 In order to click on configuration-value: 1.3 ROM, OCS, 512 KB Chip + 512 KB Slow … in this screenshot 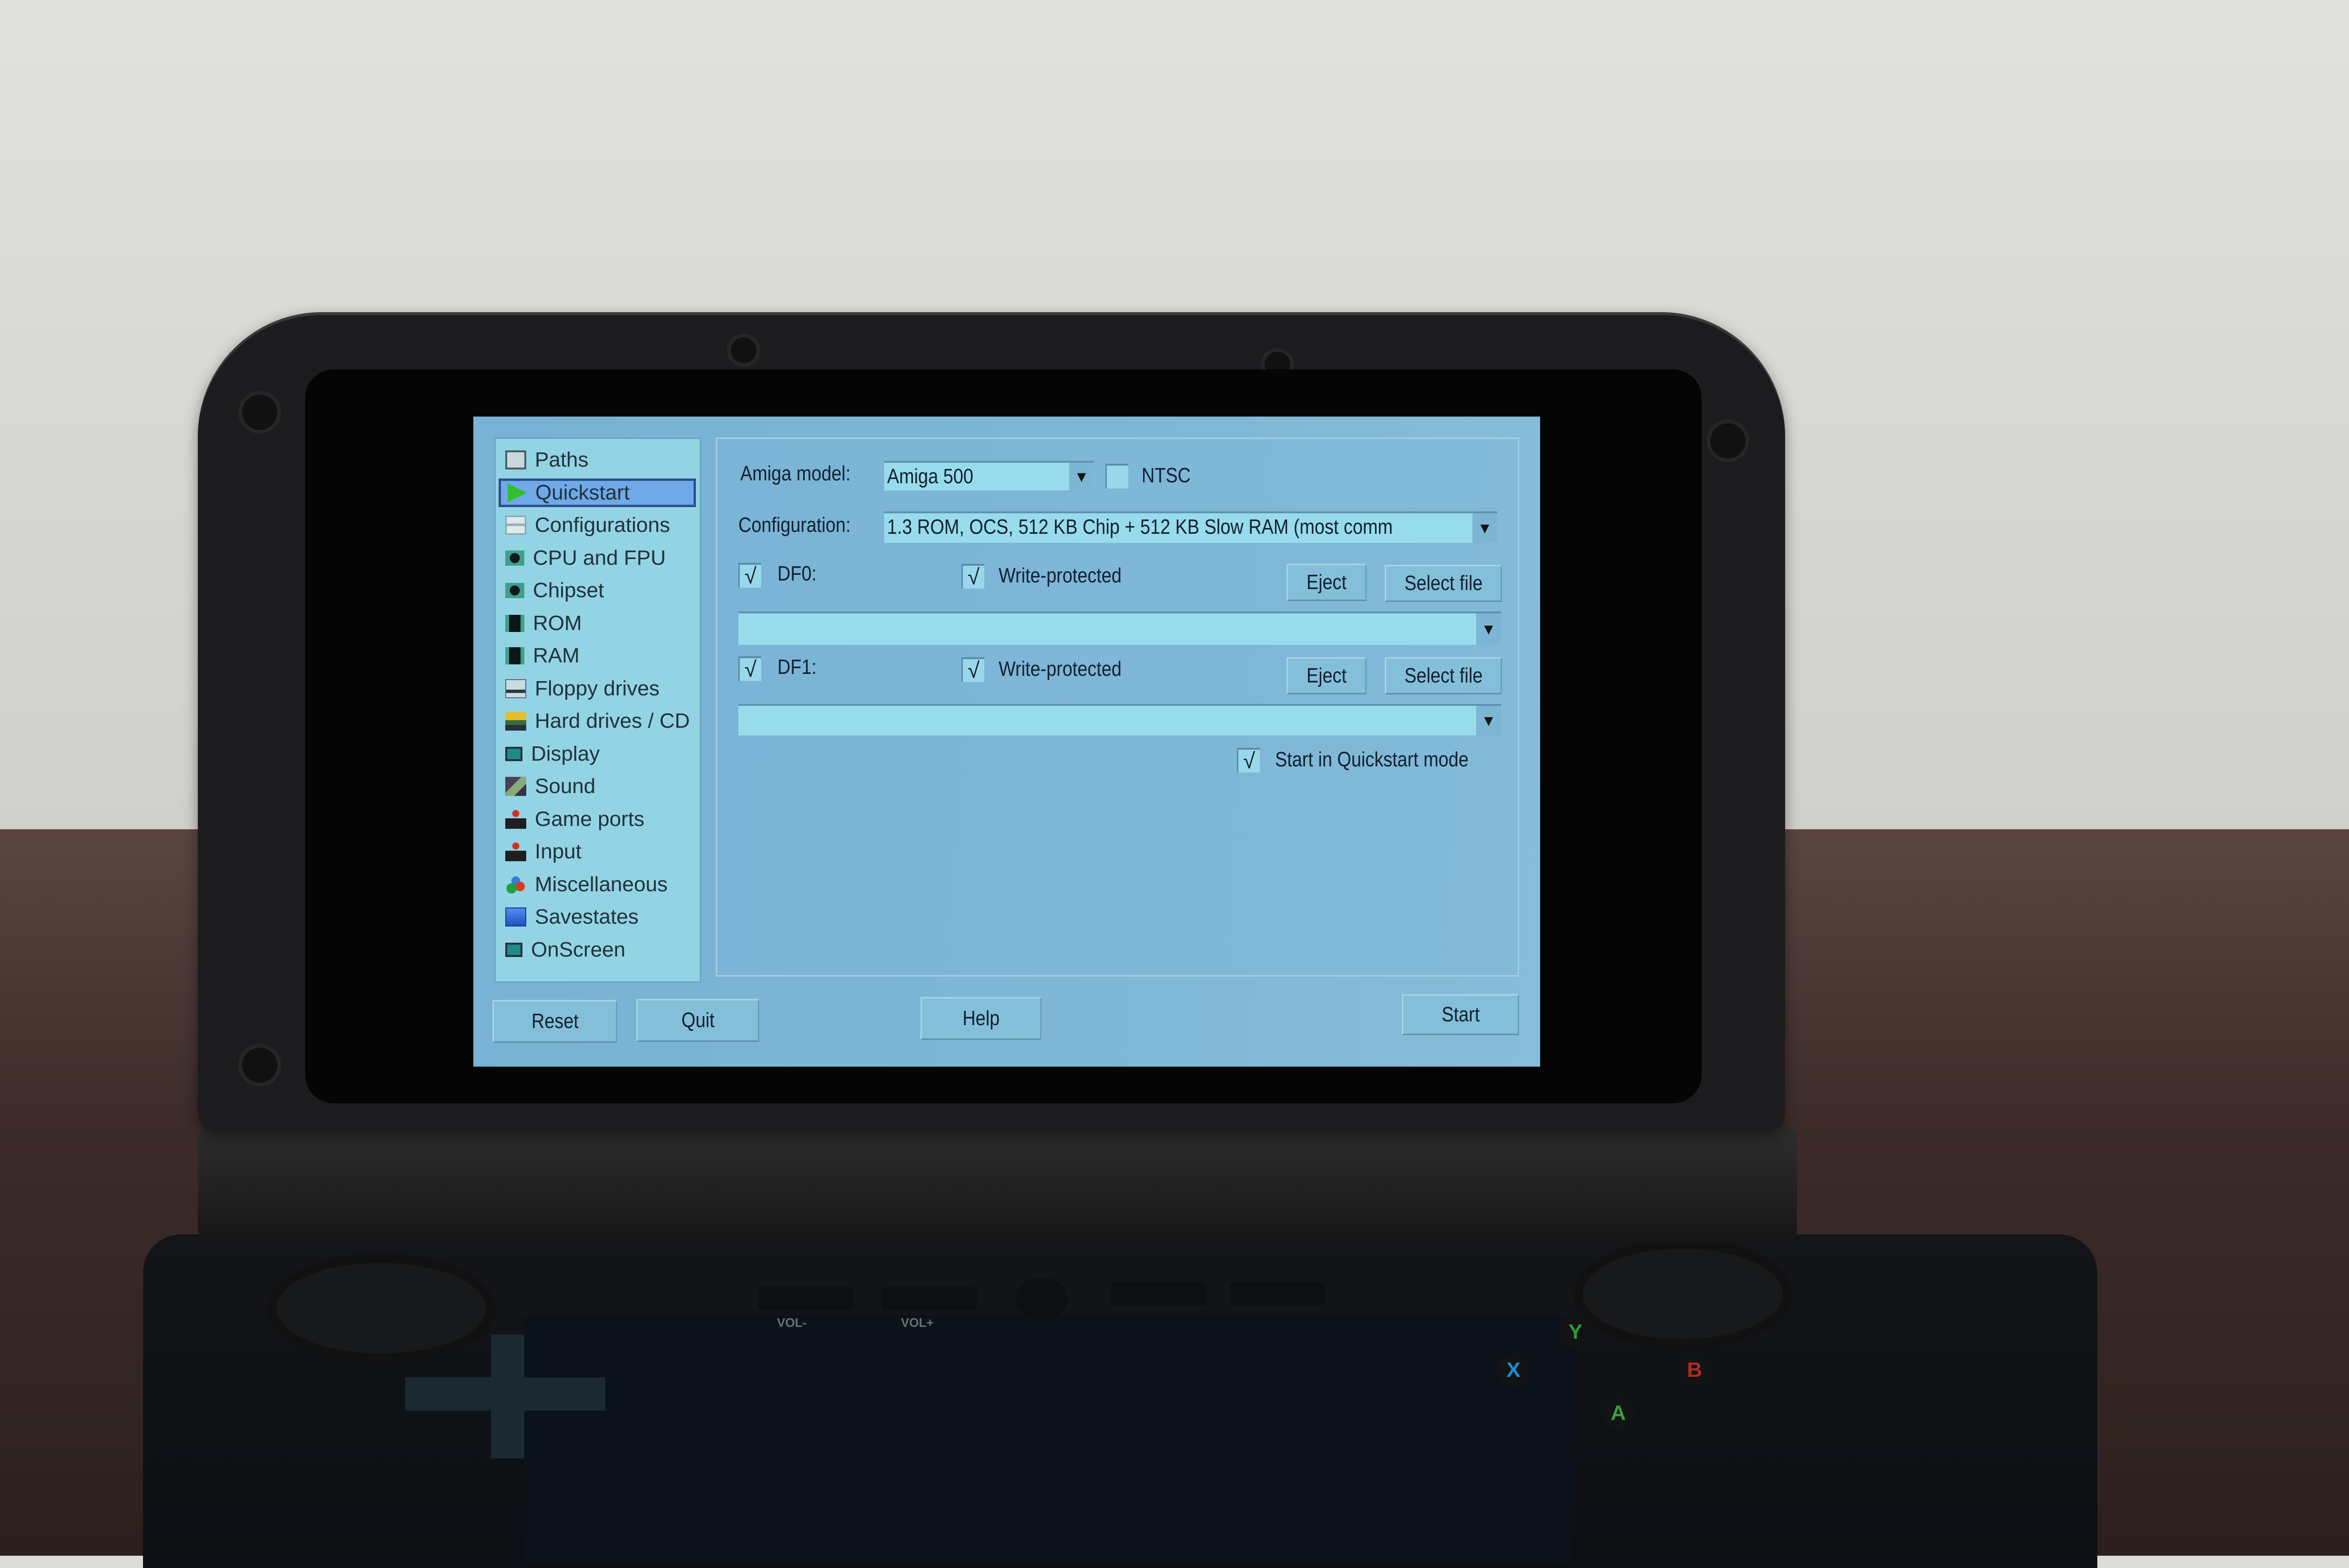, I will do `click(1140, 527)`.